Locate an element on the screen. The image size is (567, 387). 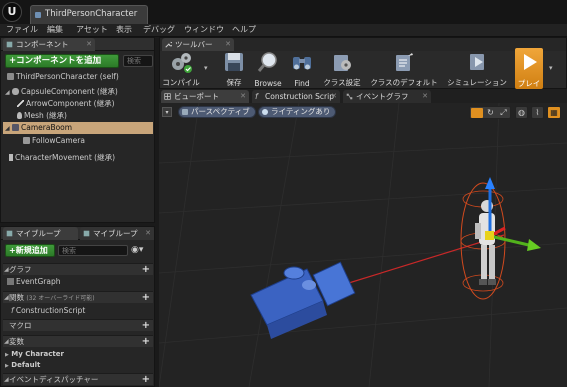
tree-item-cameraboom-selected: ◢ CameraBoom is located at coordinates (78, 128).